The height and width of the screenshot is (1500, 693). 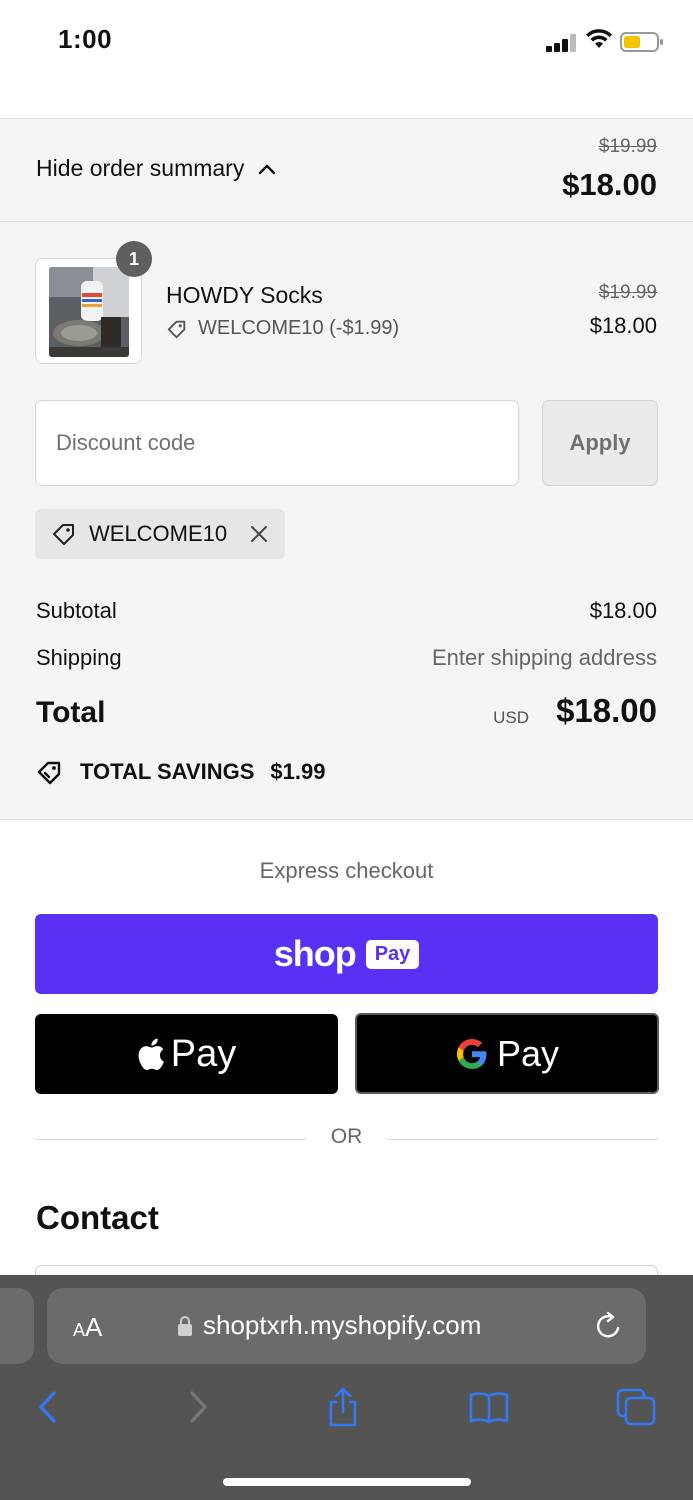 What do you see at coordinates (203, 1053) in the screenshot?
I see `apple-pay-label: Pay` at bounding box center [203, 1053].